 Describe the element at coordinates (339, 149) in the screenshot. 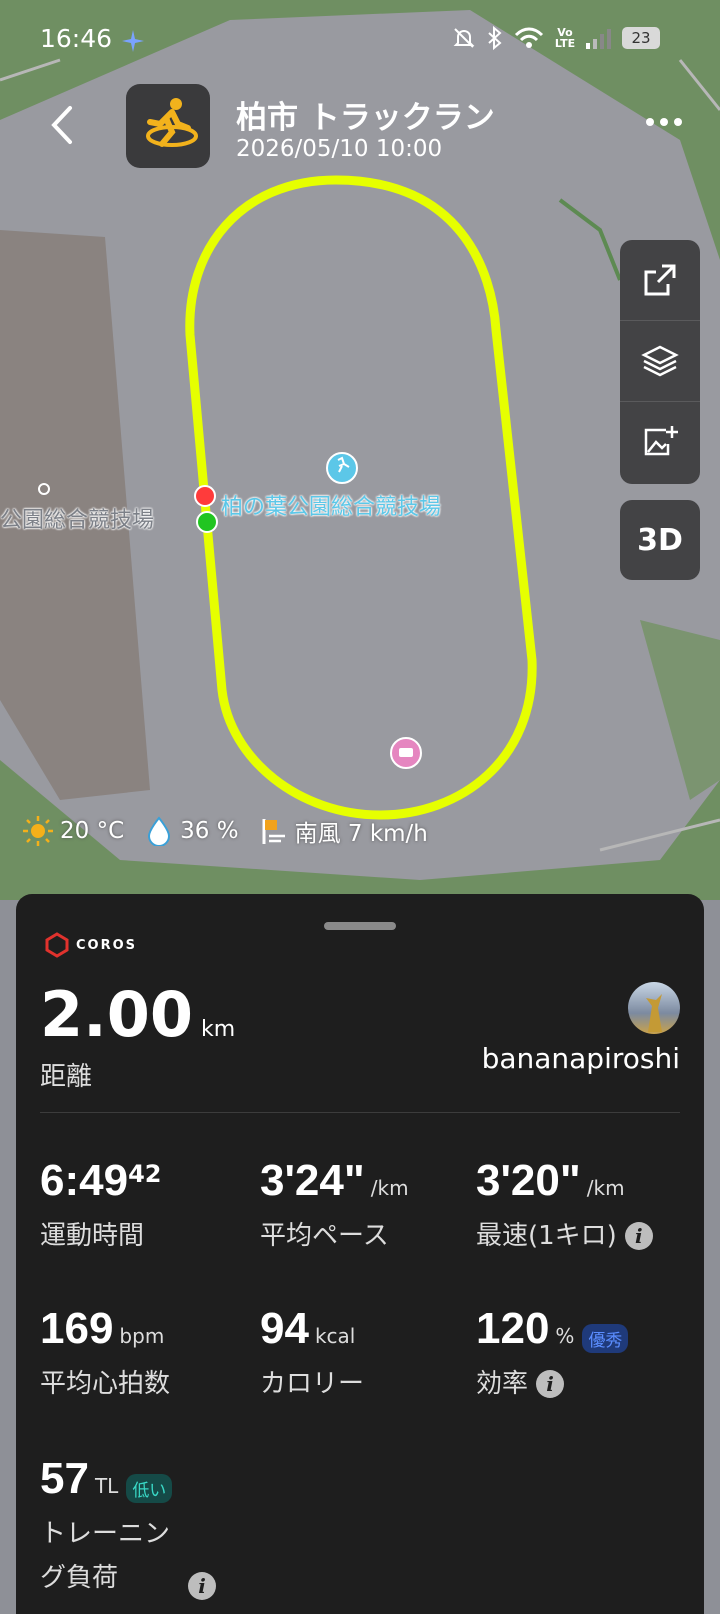

I see `activity-datetime: 2026/05/10 10:00` at that location.